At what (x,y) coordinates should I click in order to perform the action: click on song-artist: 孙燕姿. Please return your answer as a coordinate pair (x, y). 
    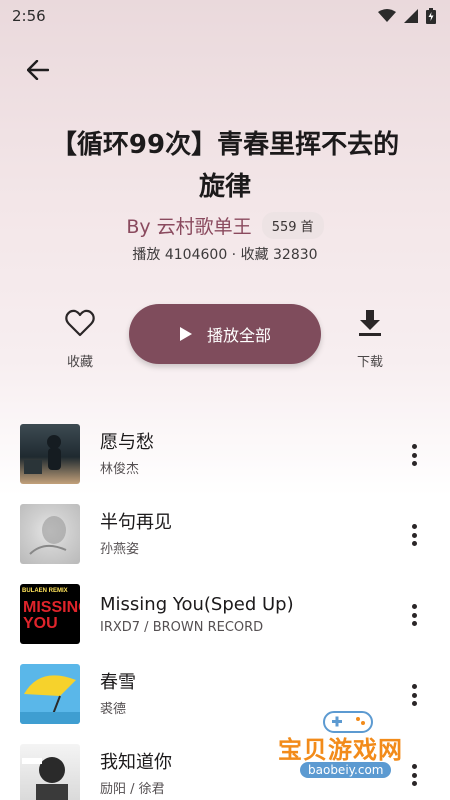
    Looking at the image, I should click on (120, 549).